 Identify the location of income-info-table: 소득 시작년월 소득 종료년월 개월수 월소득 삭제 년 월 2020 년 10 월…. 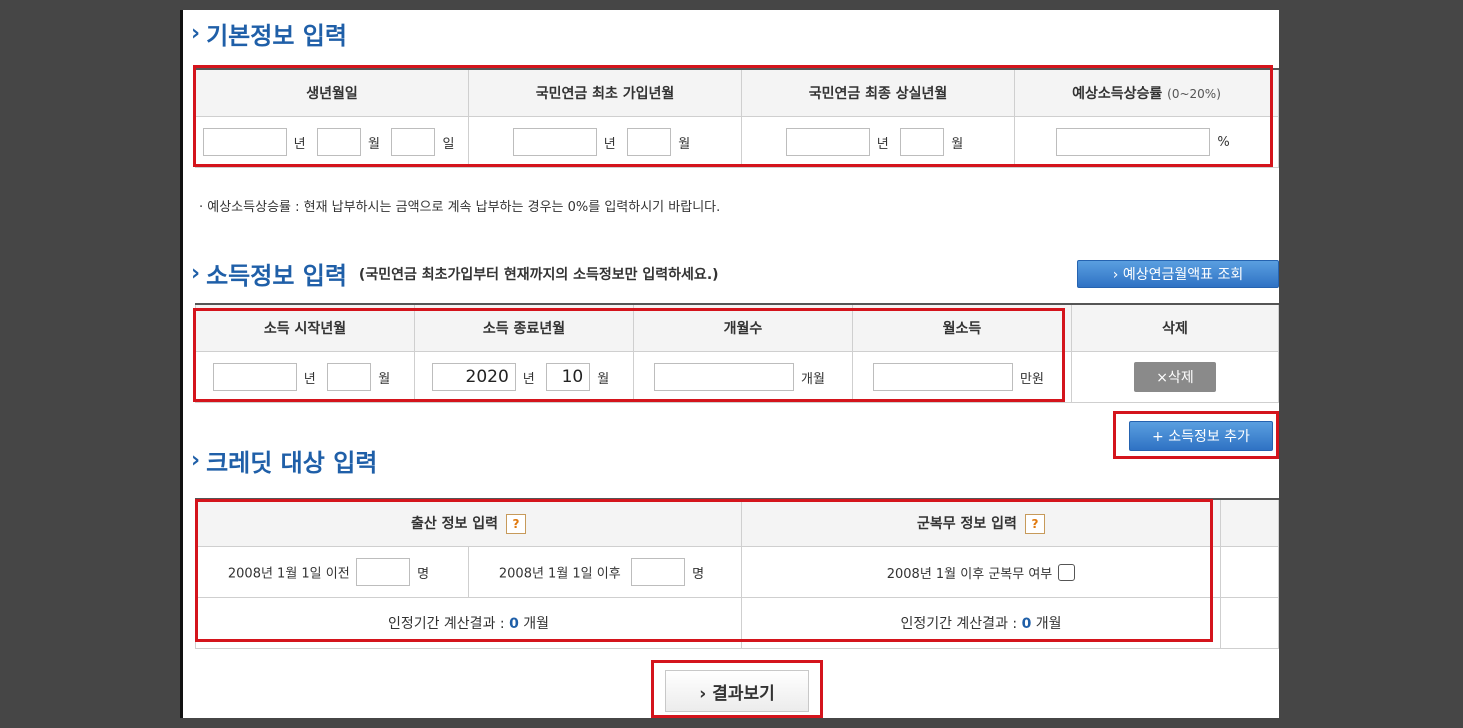
(737, 353).